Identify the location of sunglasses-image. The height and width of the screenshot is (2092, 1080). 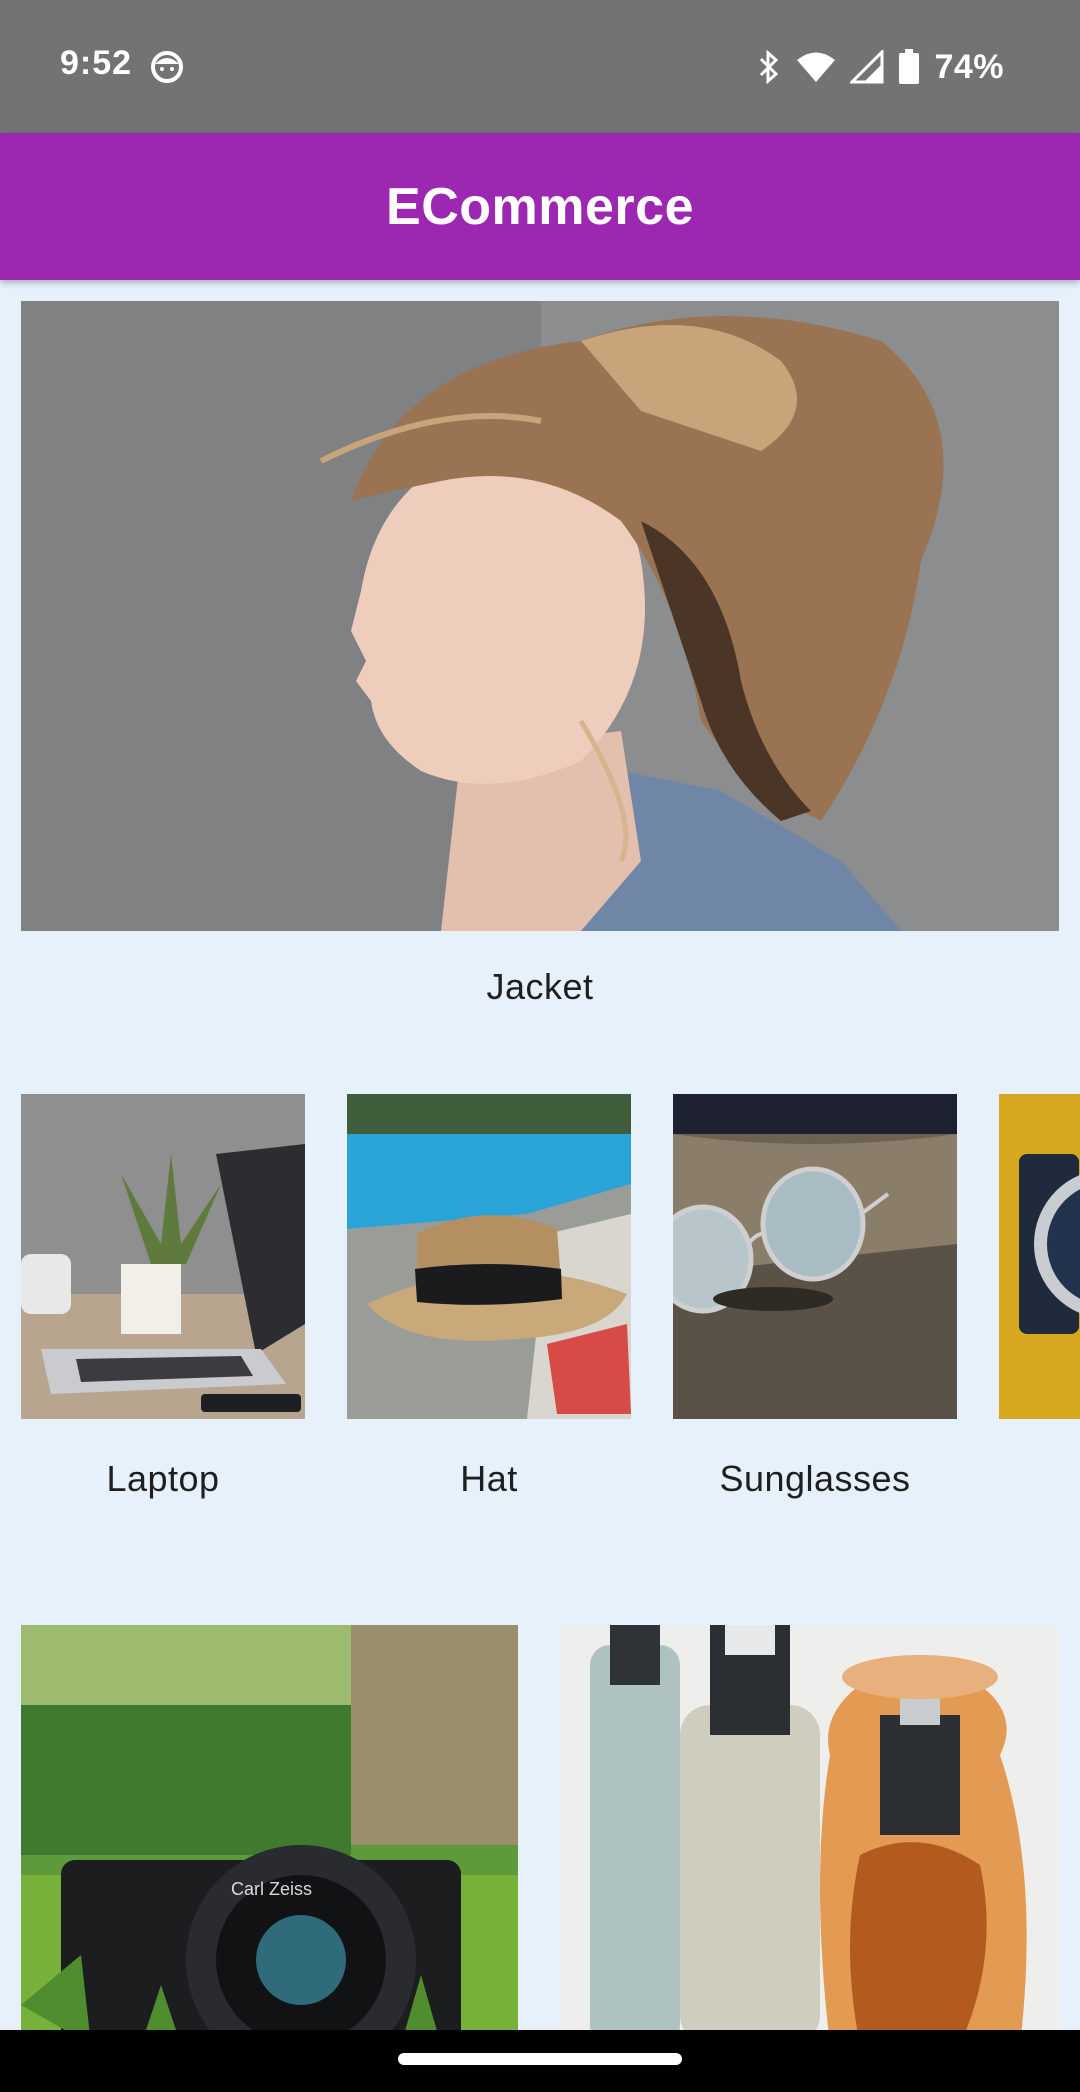
(815, 1256).